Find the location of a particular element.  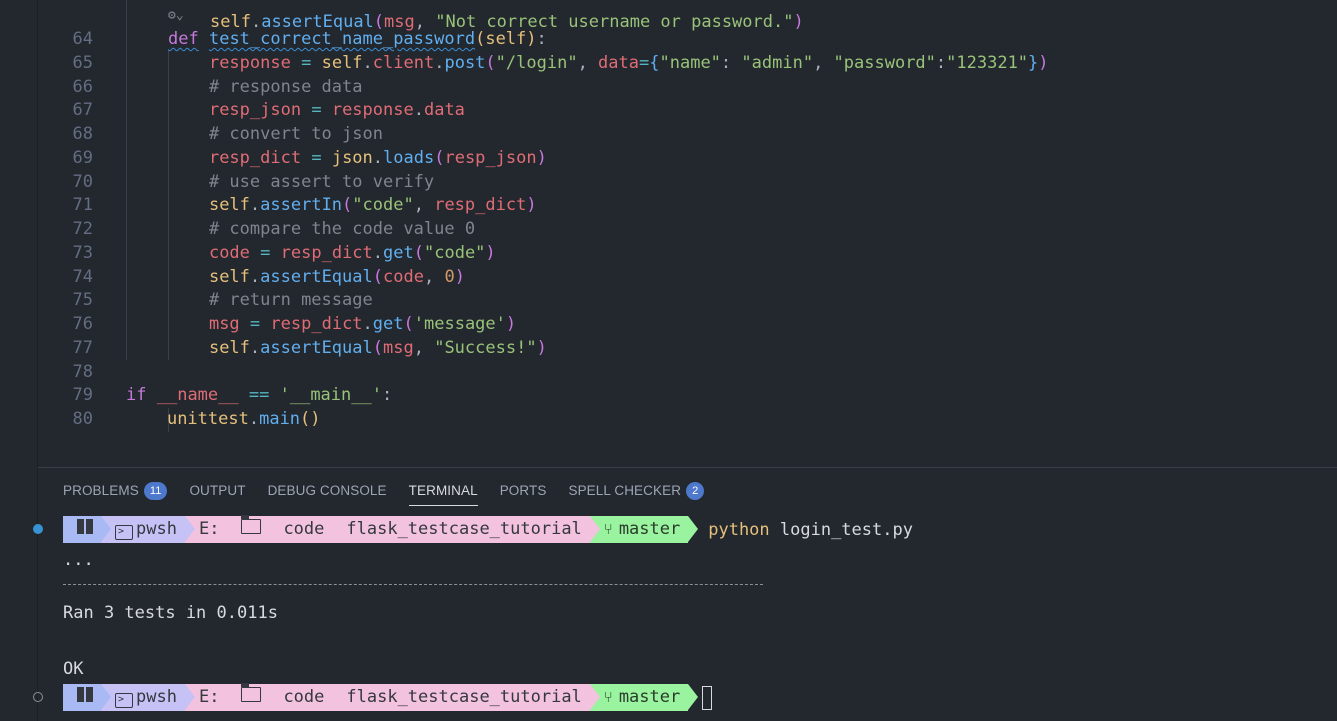

code-line: 66 # response data is located at coordinates (687, 87).